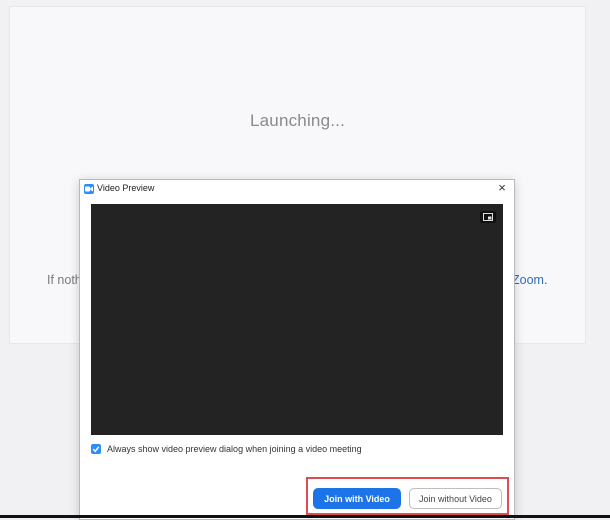 The height and width of the screenshot is (520, 610). What do you see at coordinates (529, 280) in the screenshot?
I see `launch-zoom-link: Zoom.` at bounding box center [529, 280].